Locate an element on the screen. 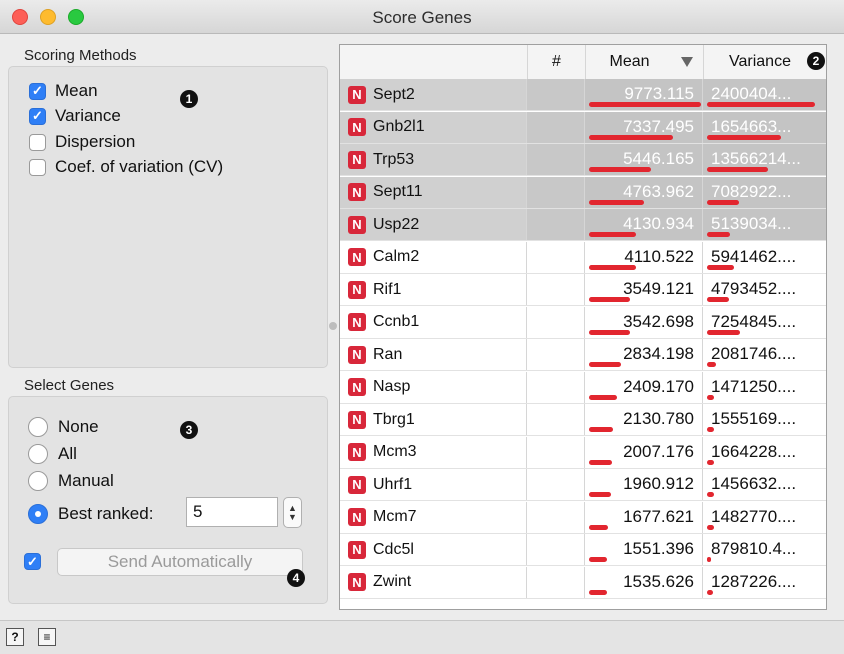  send-automatically-button: Send Automatically is located at coordinates (180, 562).